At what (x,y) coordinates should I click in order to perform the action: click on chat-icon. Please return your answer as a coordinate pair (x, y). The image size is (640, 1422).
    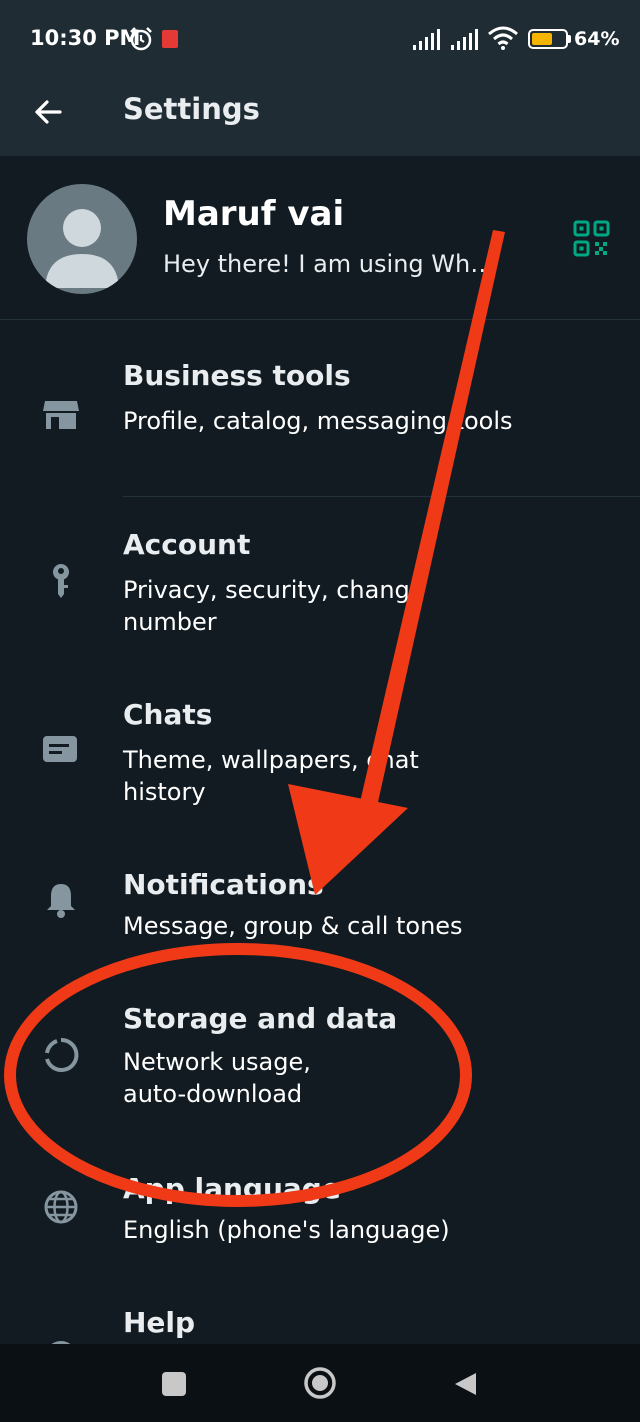
    Looking at the image, I should click on (60, 749).